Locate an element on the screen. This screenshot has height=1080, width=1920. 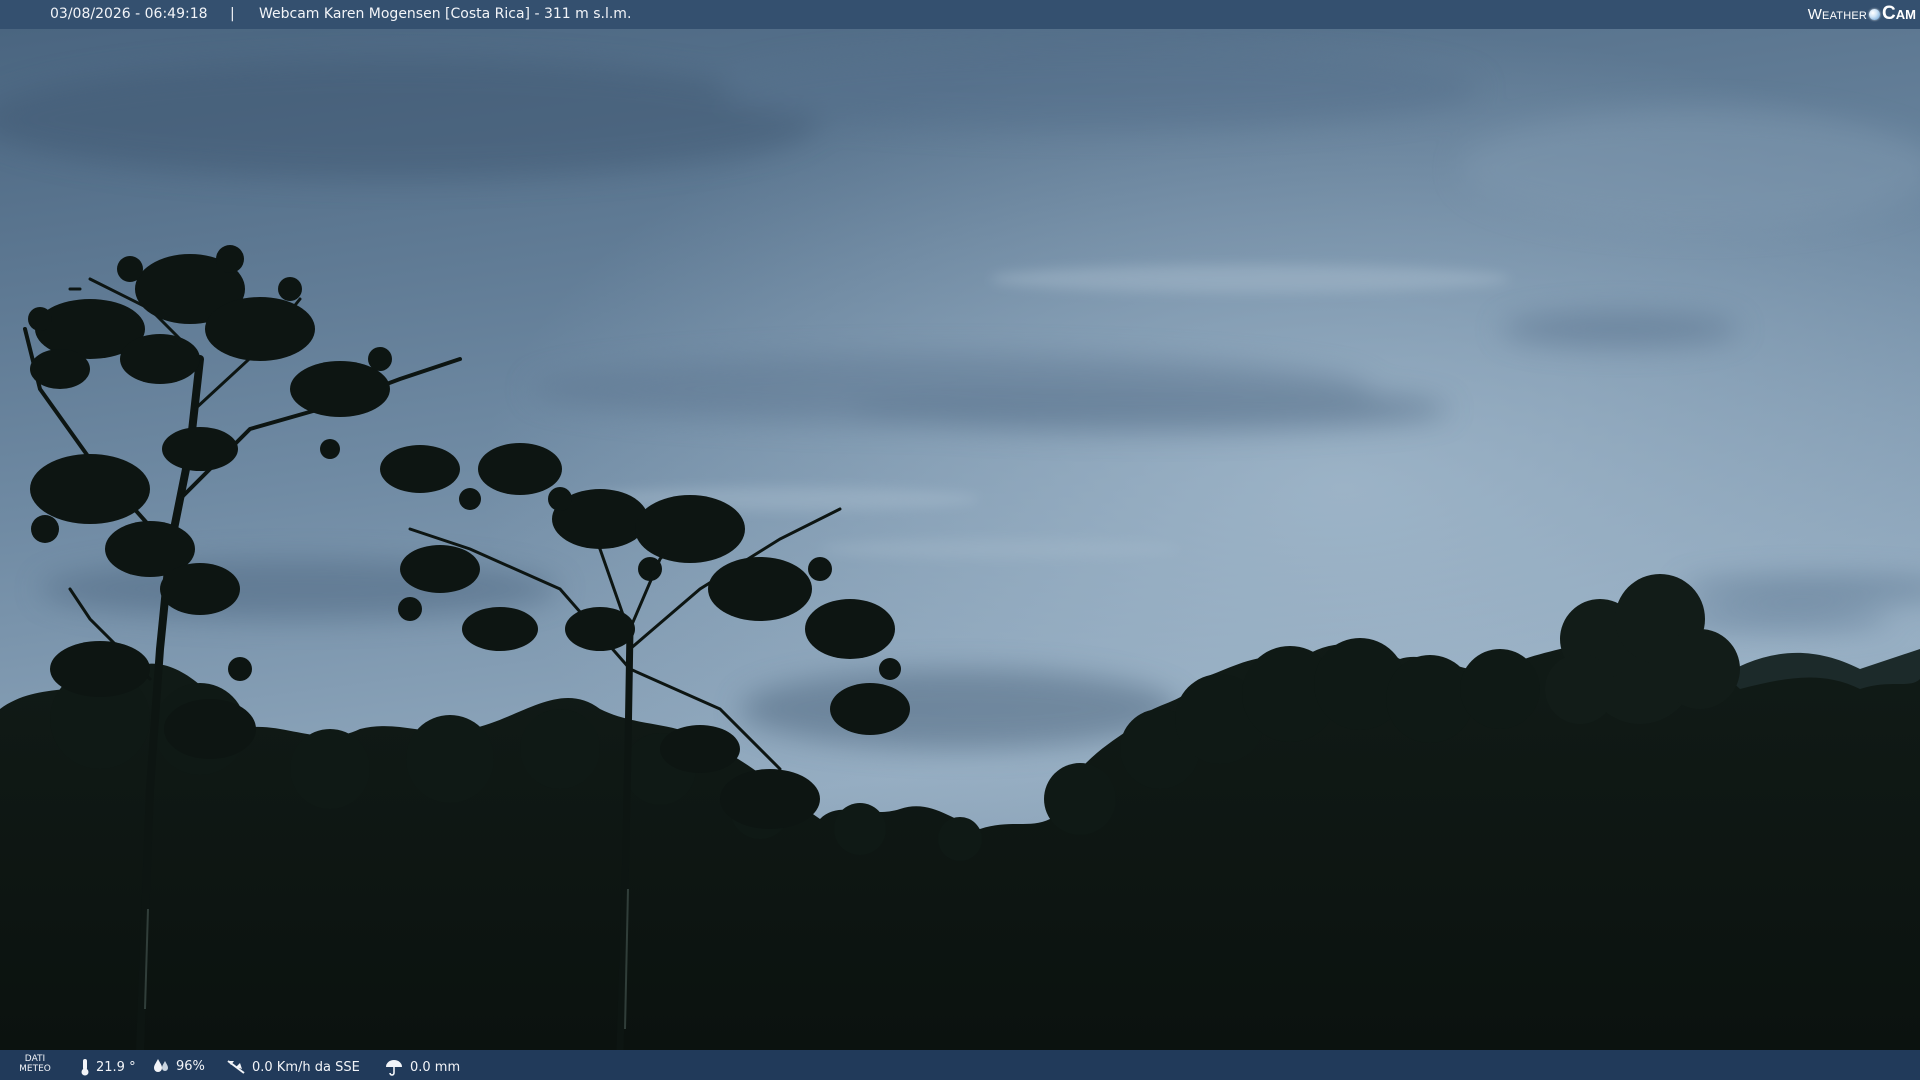
weather-data-label: DATI METEO is located at coordinates (35, 1064).